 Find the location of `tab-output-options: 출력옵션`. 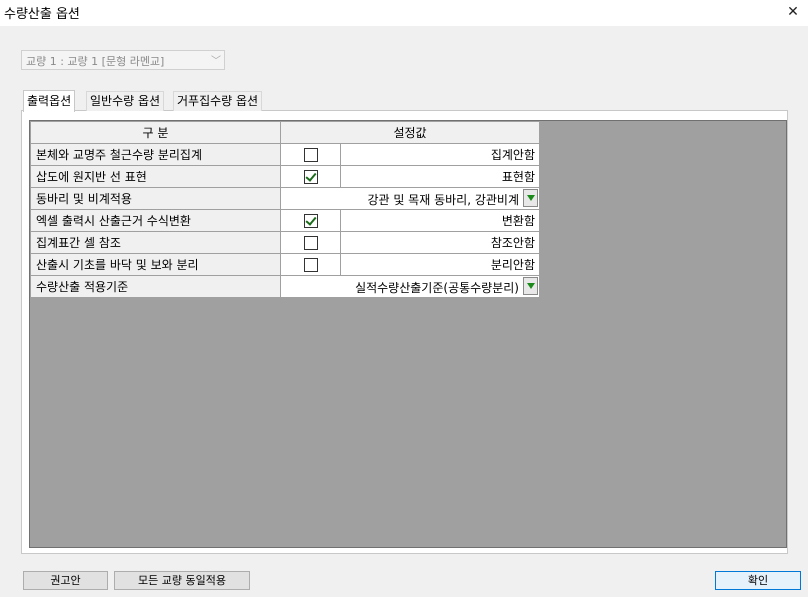

tab-output-options: 출력옵션 is located at coordinates (49, 101).